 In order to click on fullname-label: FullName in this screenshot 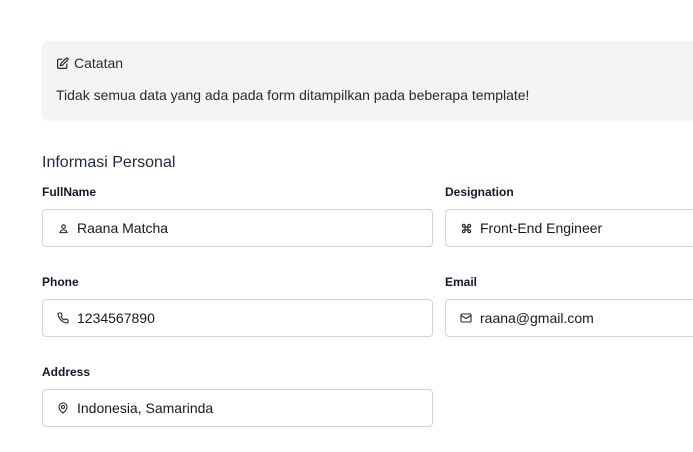, I will do `click(69, 192)`.